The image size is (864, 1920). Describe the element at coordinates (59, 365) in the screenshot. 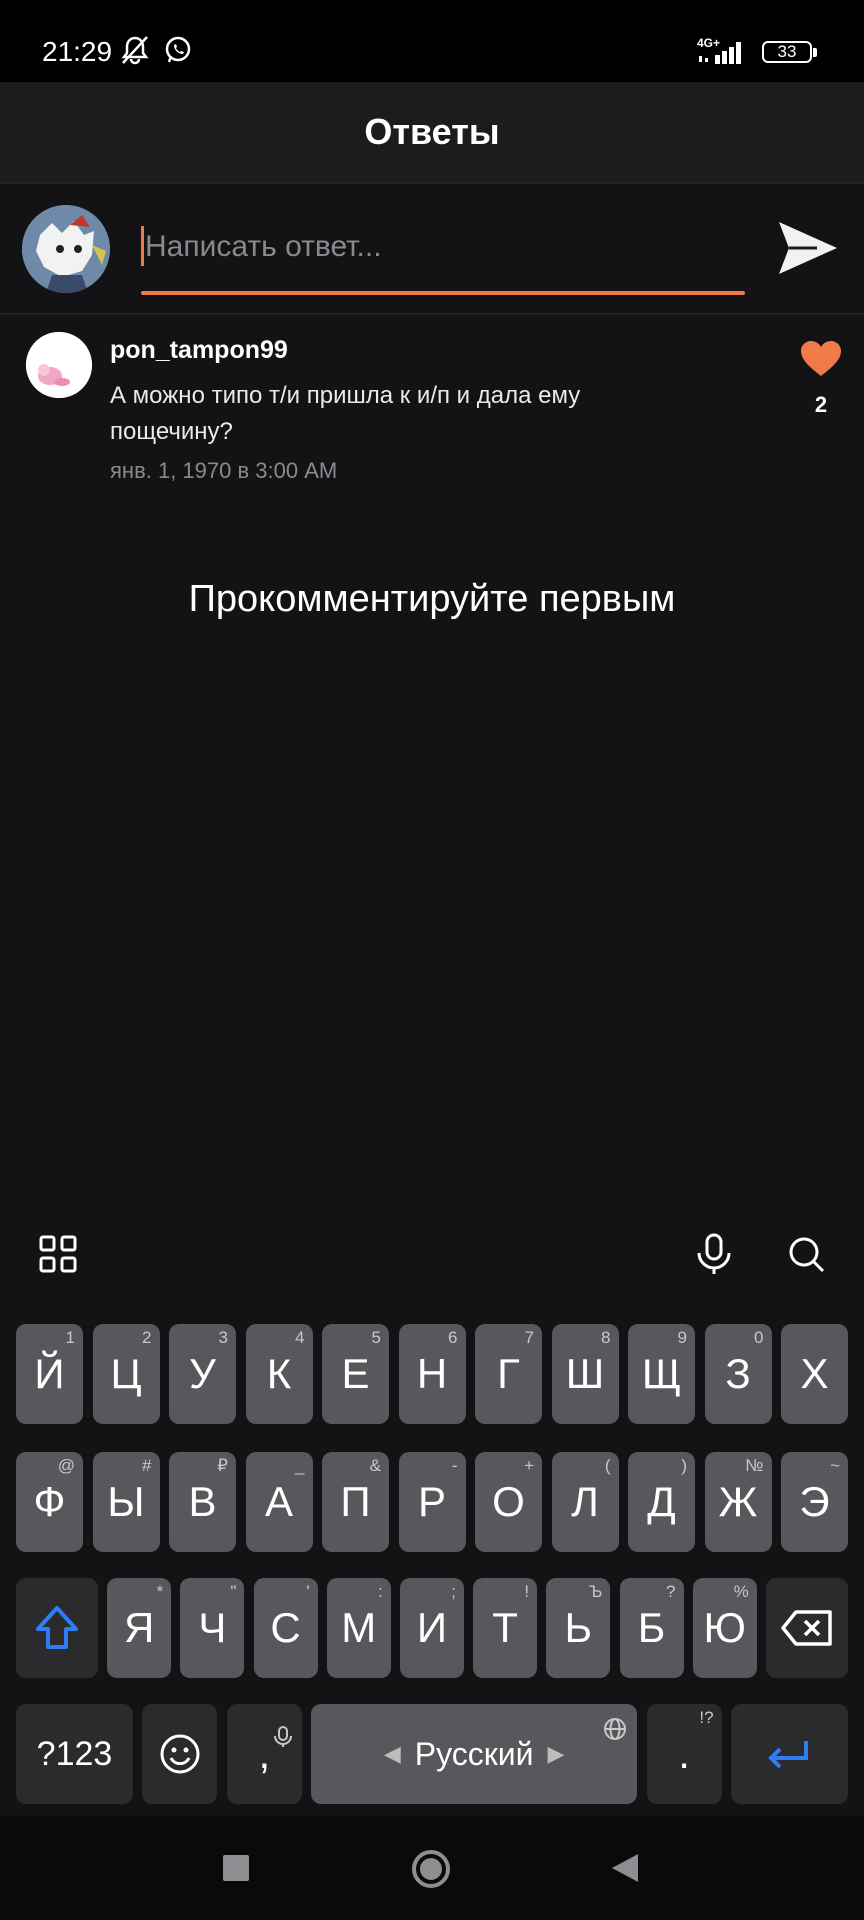

I see `comment-author-avatar` at that location.